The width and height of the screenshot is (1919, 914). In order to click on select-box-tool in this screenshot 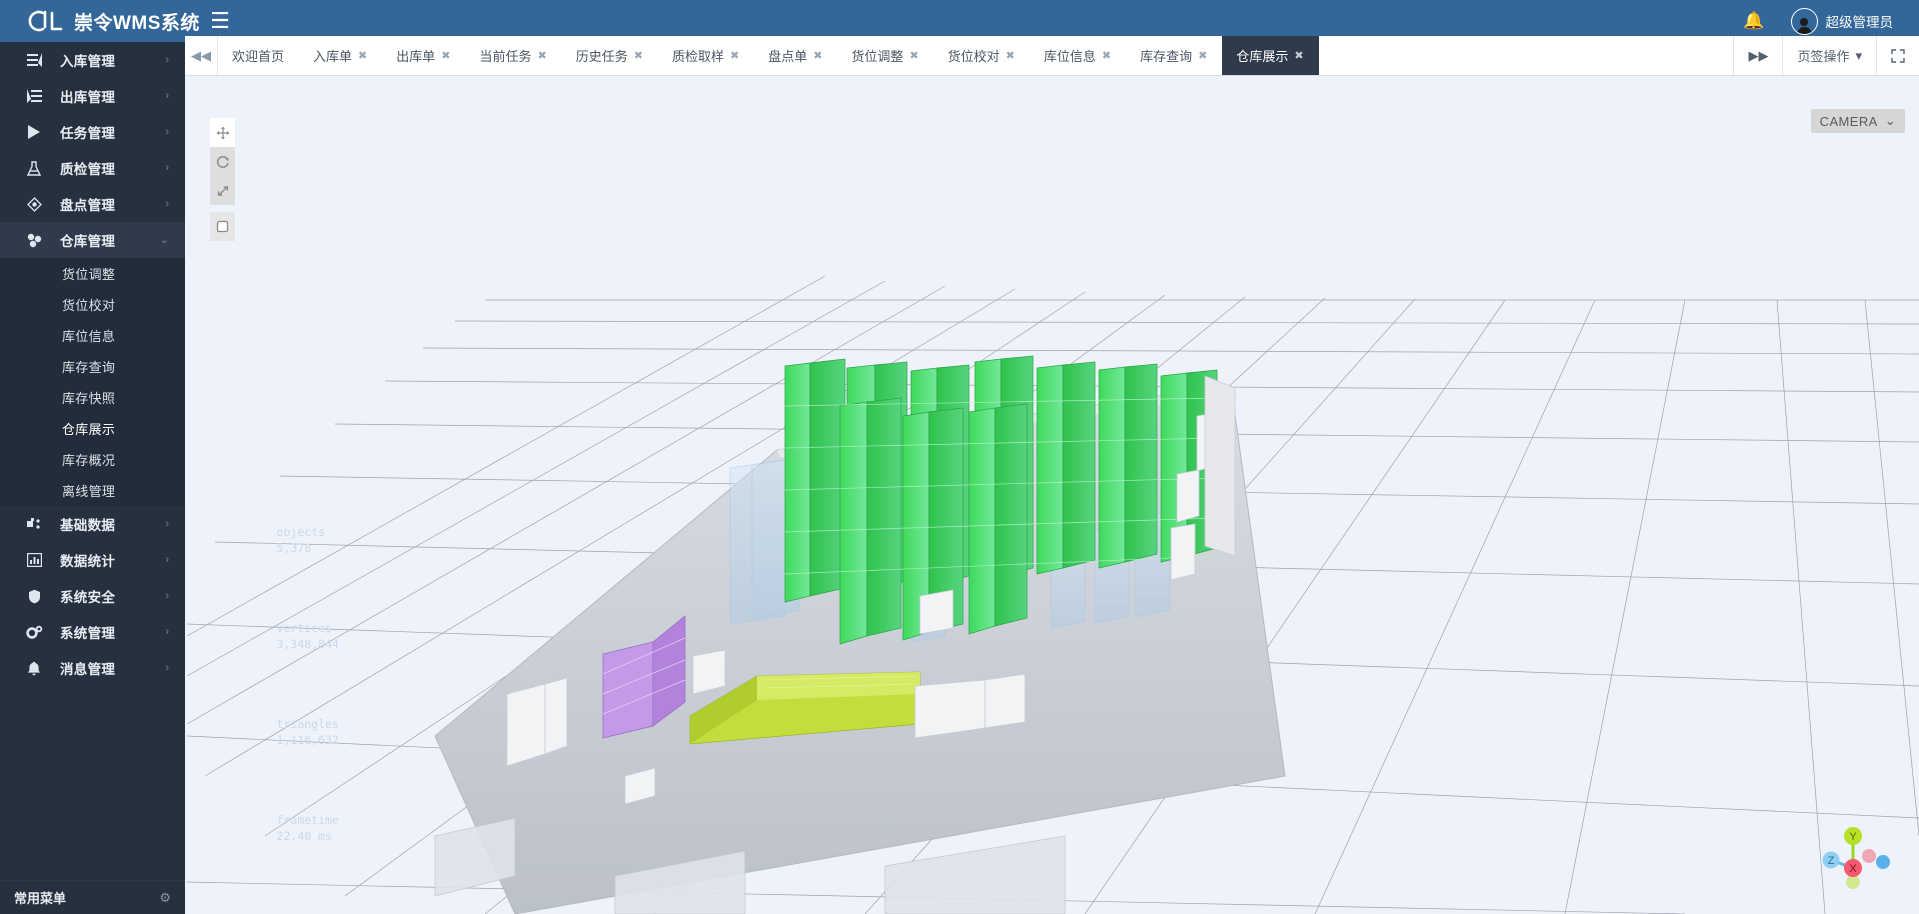, I will do `click(222, 226)`.